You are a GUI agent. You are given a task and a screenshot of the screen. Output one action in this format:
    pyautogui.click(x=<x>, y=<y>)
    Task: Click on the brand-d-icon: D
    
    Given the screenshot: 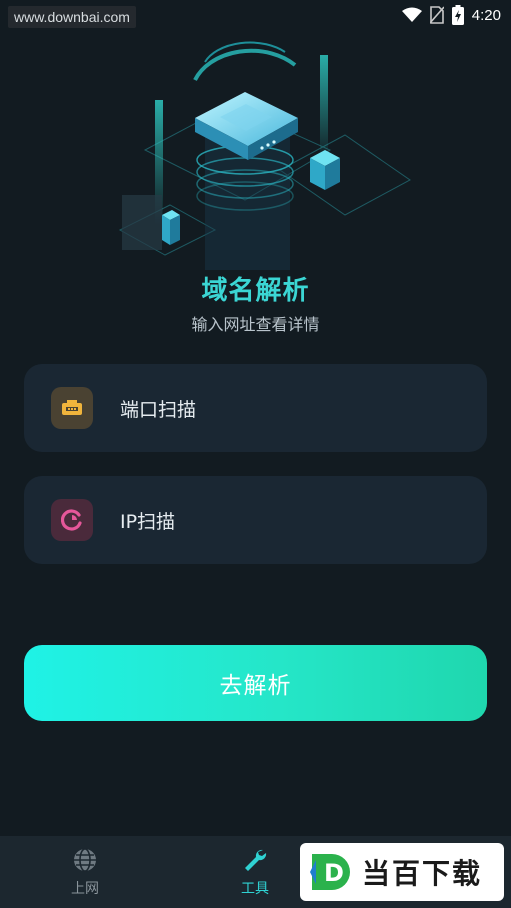 What is the action you would take?
    pyautogui.click(x=330, y=872)
    